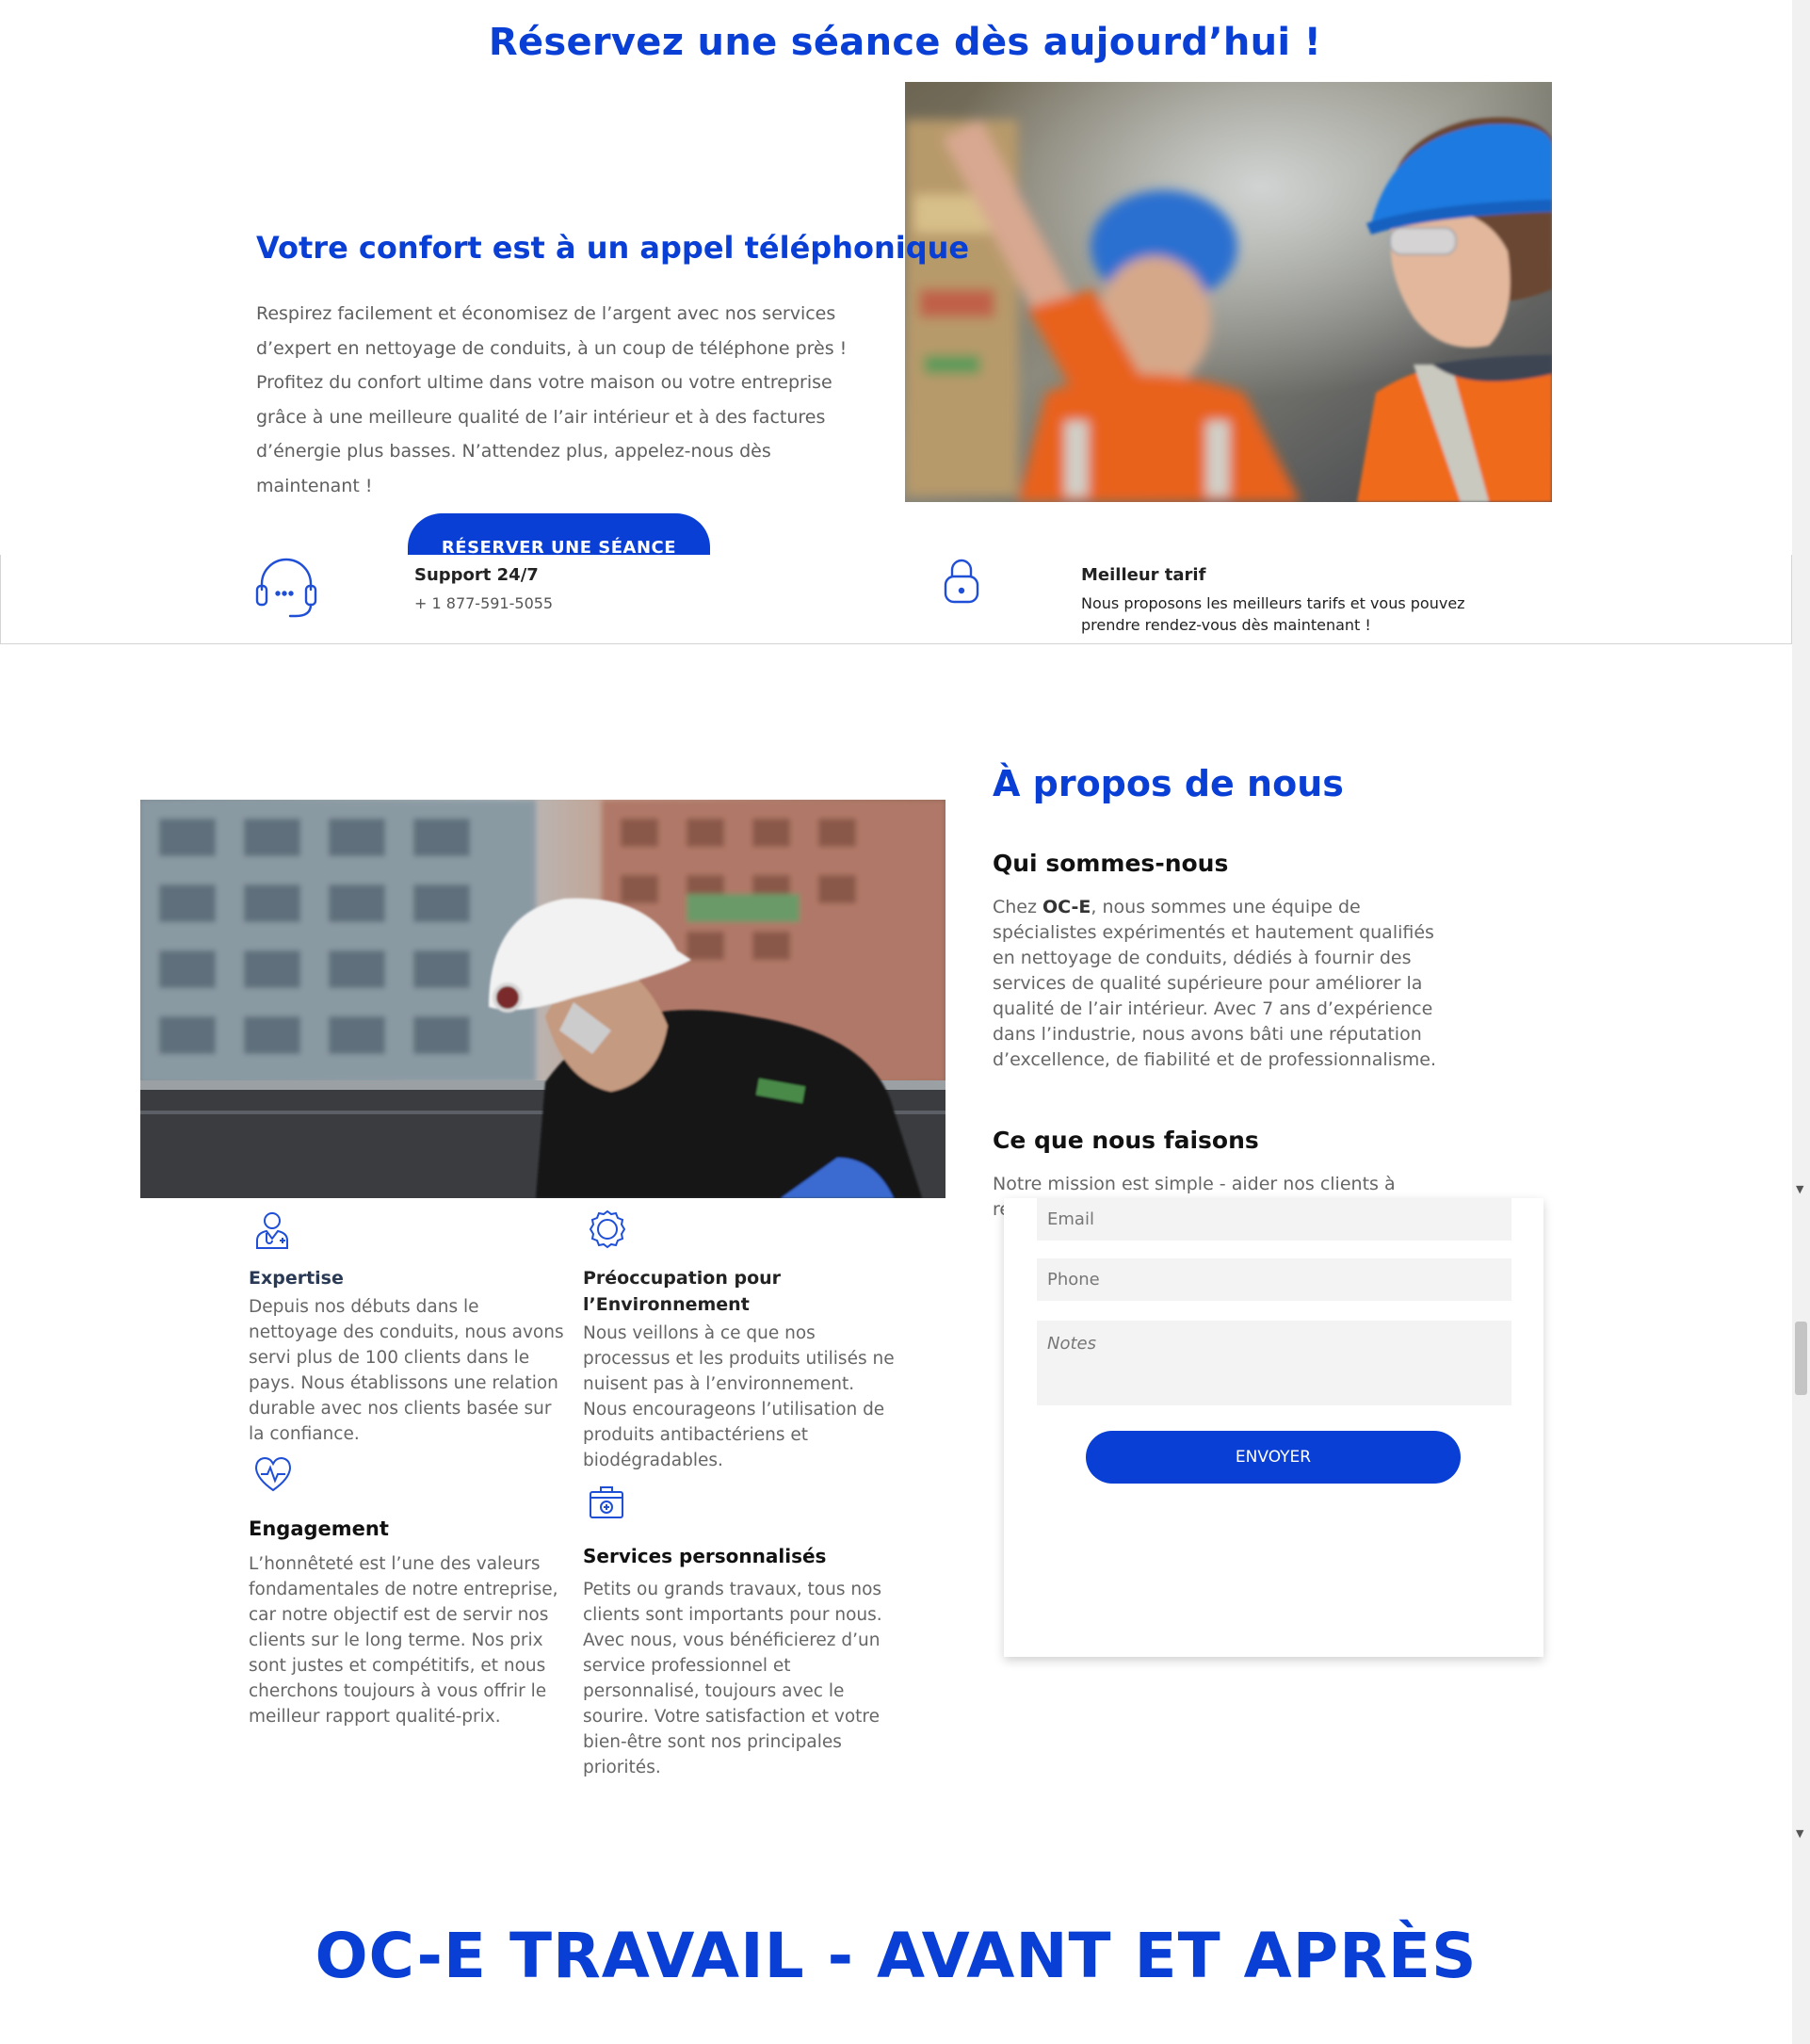 The image size is (1810, 2044). What do you see at coordinates (1273, 1427) in the screenshot?
I see `contact-form: ENVOYER` at bounding box center [1273, 1427].